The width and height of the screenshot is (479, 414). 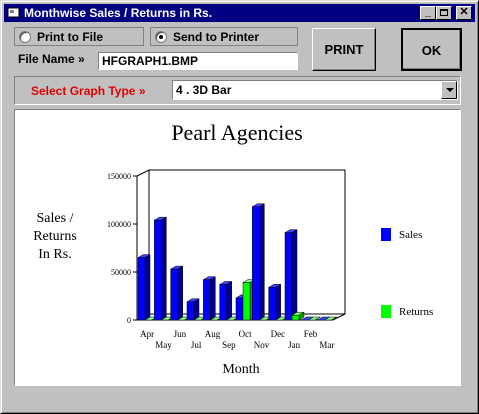 What do you see at coordinates (315, 90) in the screenshot?
I see `graph-type-select: 4 . 3D Bar` at bounding box center [315, 90].